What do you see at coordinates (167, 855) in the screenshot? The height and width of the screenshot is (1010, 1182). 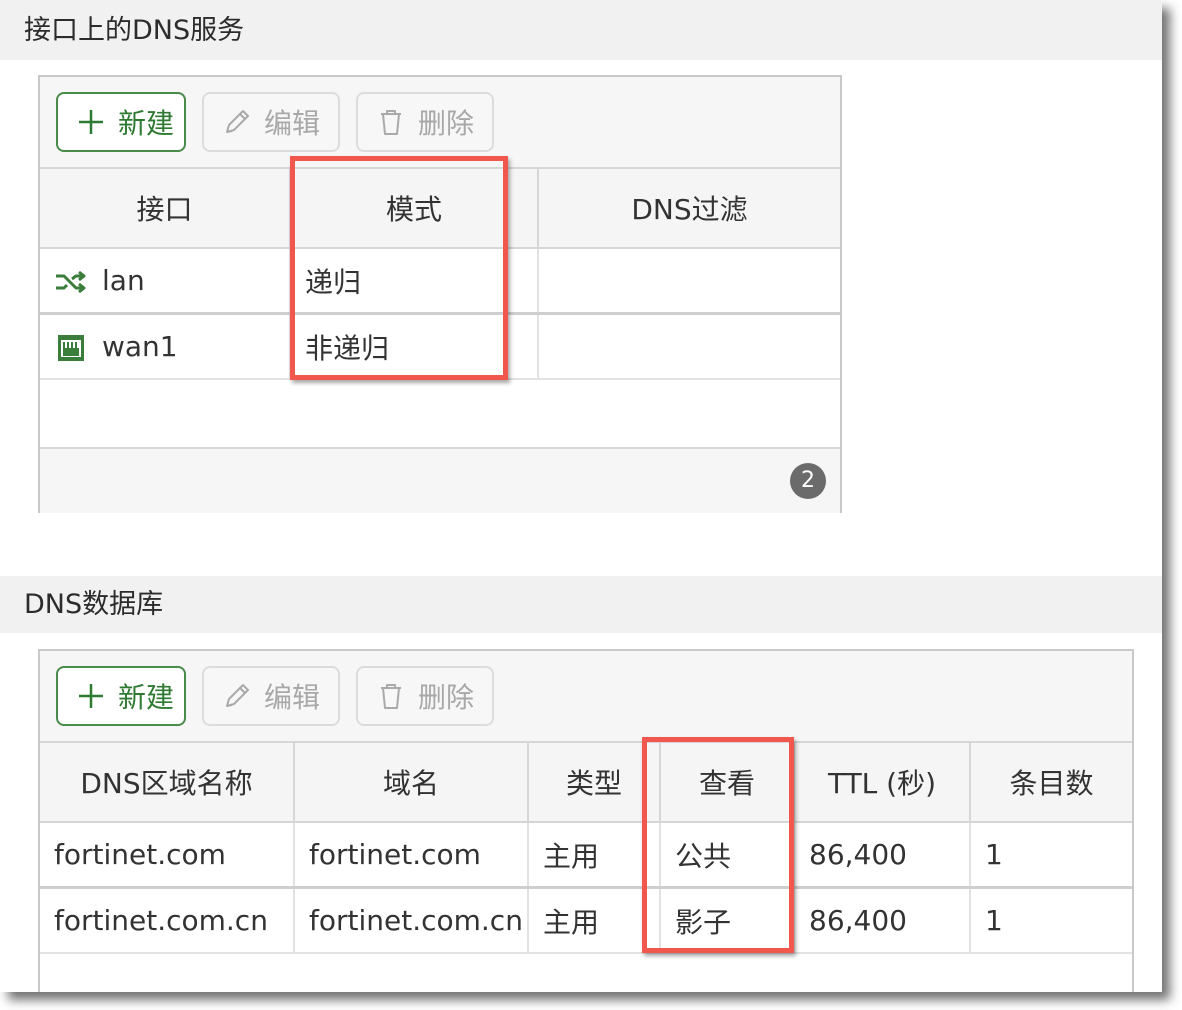 I see `zone-cell: fortinet.com` at bounding box center [167, 855].